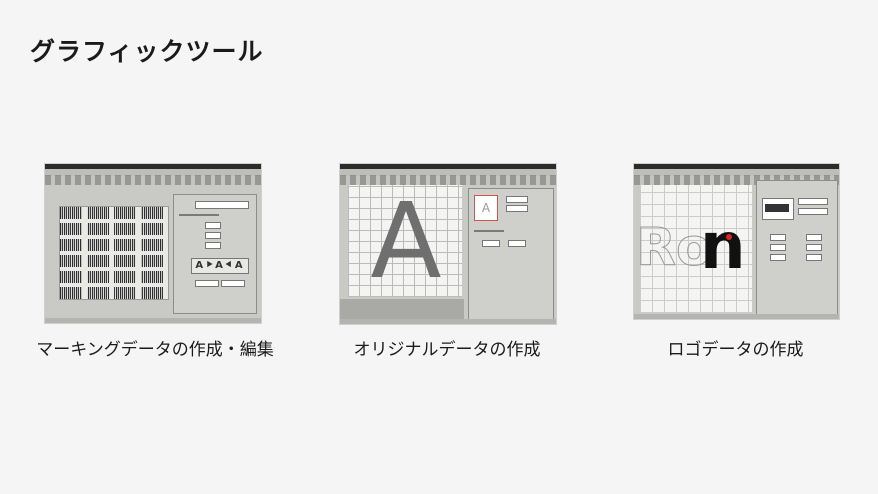  I want to click on marking-grid, so click(114, 253).